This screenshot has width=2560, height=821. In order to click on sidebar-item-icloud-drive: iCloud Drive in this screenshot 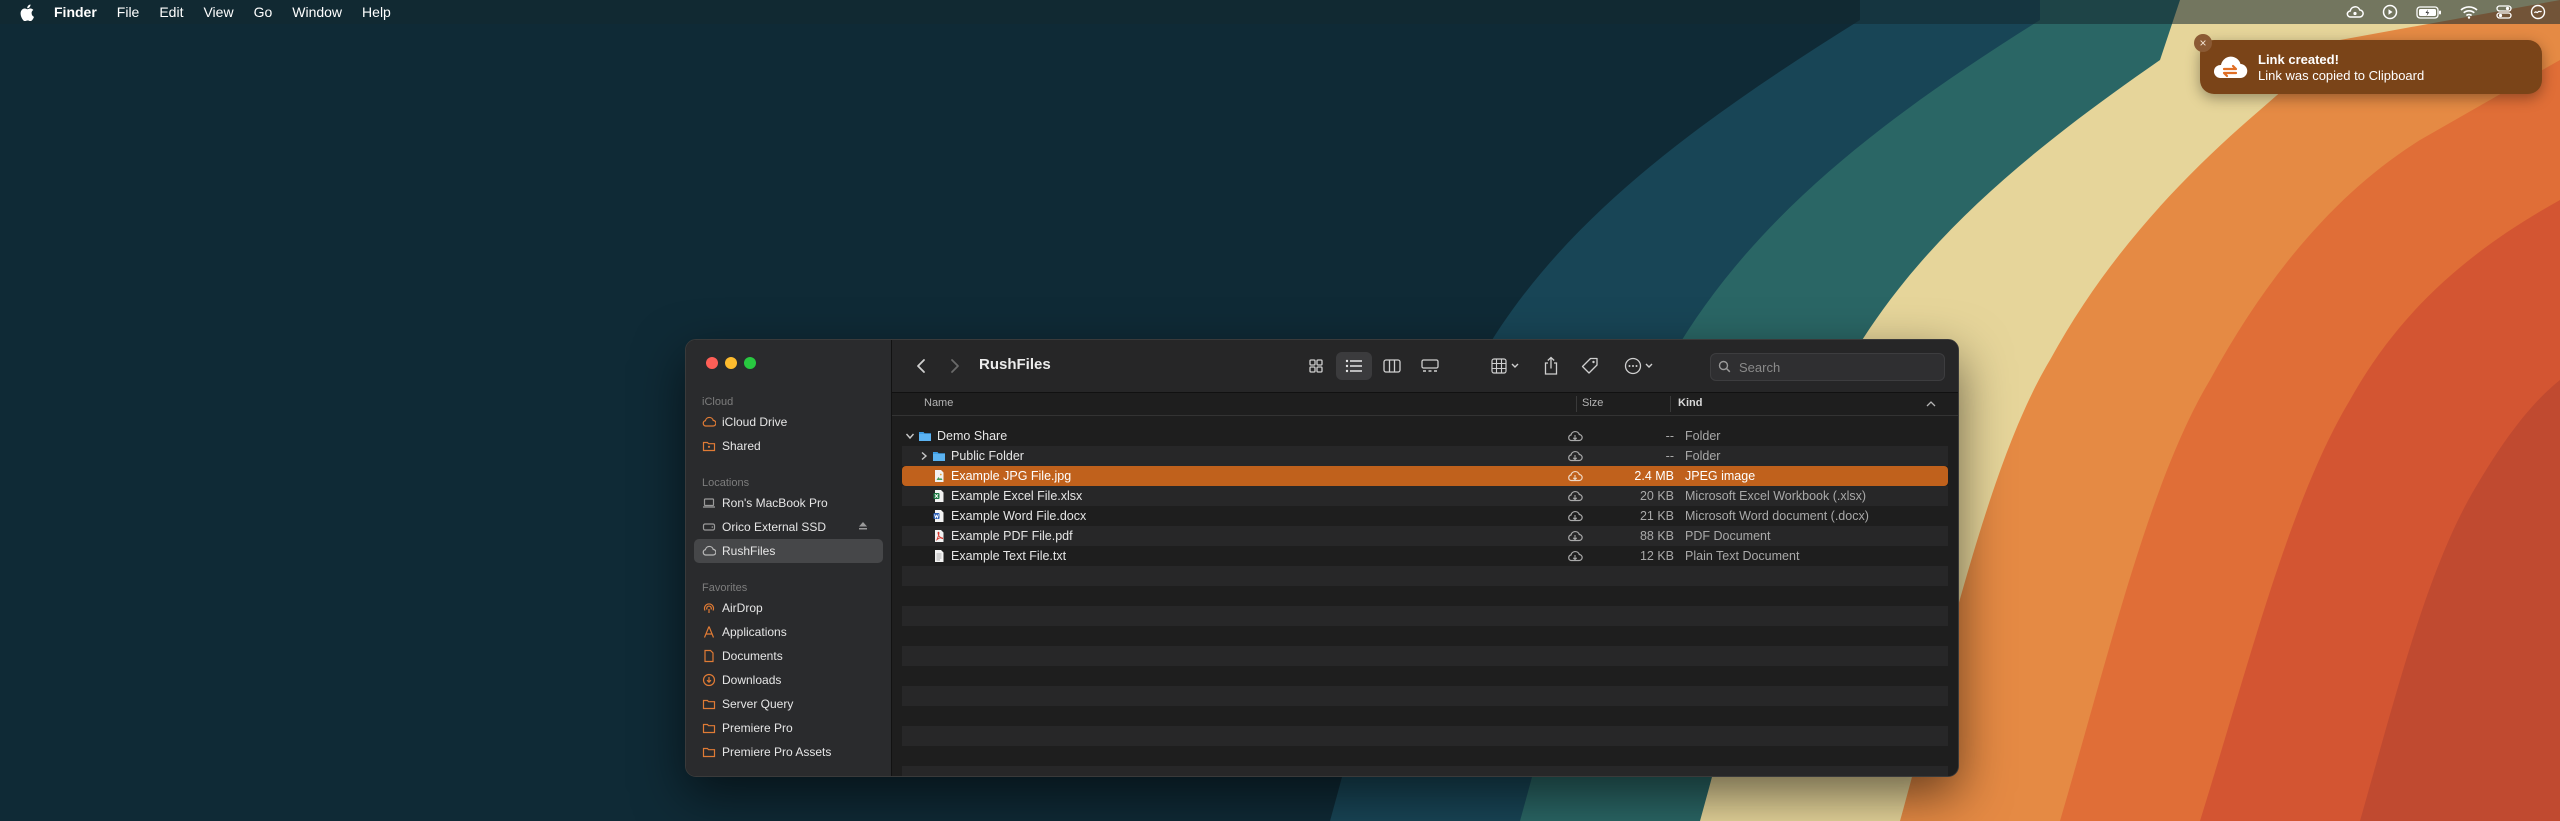, I will do `click(788, 422)`.